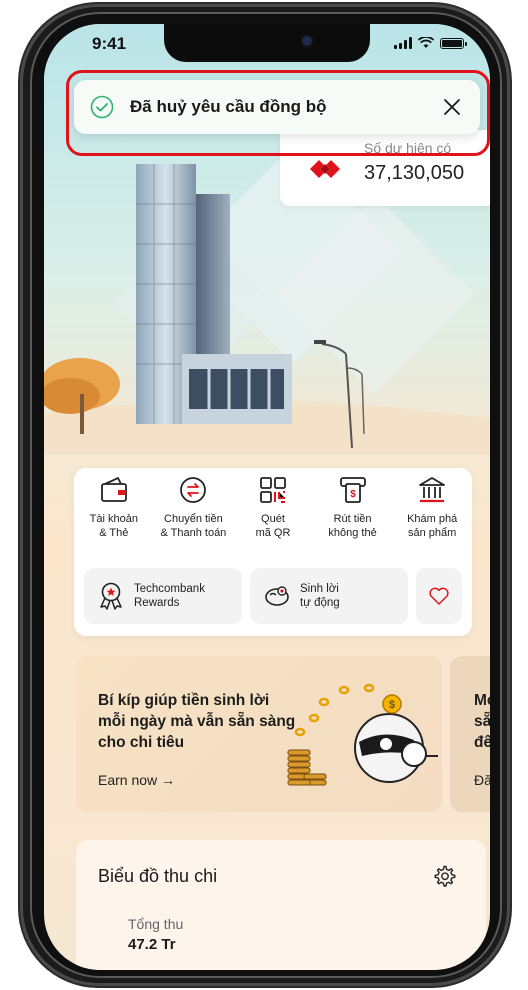 This screenshot has width=528, height=990. Describe the element at coordinates (325, 169) in the screenshot. I see `techcombank-logo-icon` at that location.